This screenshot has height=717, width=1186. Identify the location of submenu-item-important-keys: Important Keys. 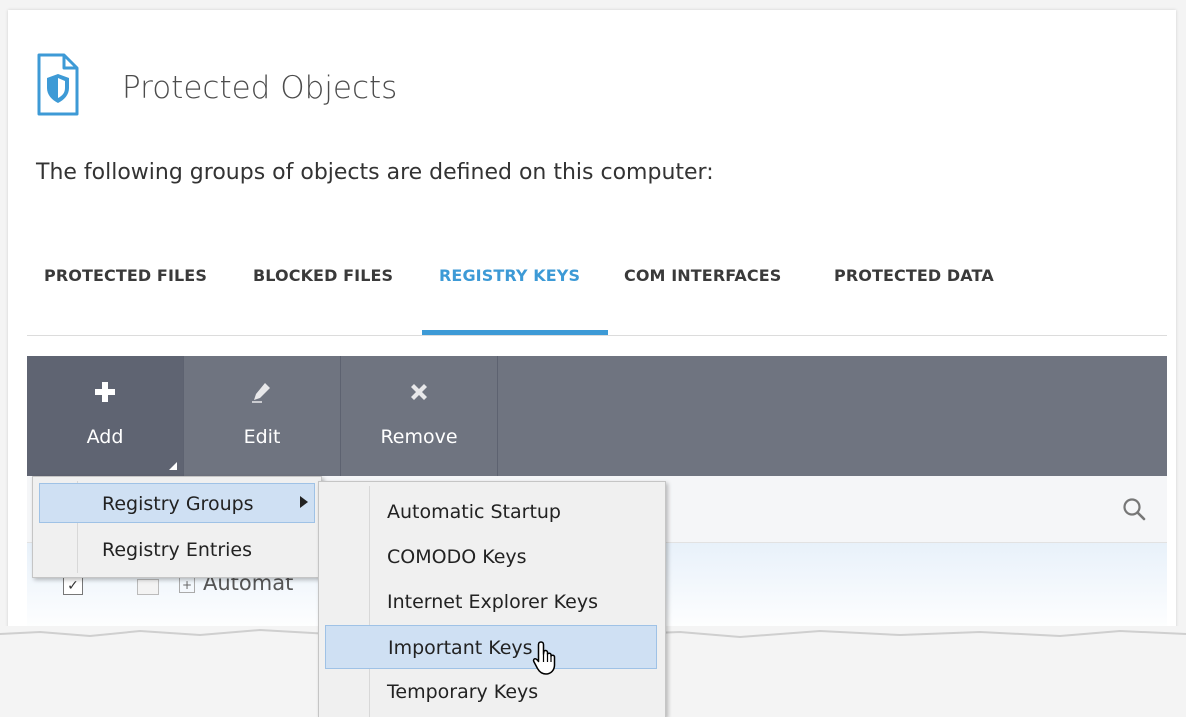
(491, 647).